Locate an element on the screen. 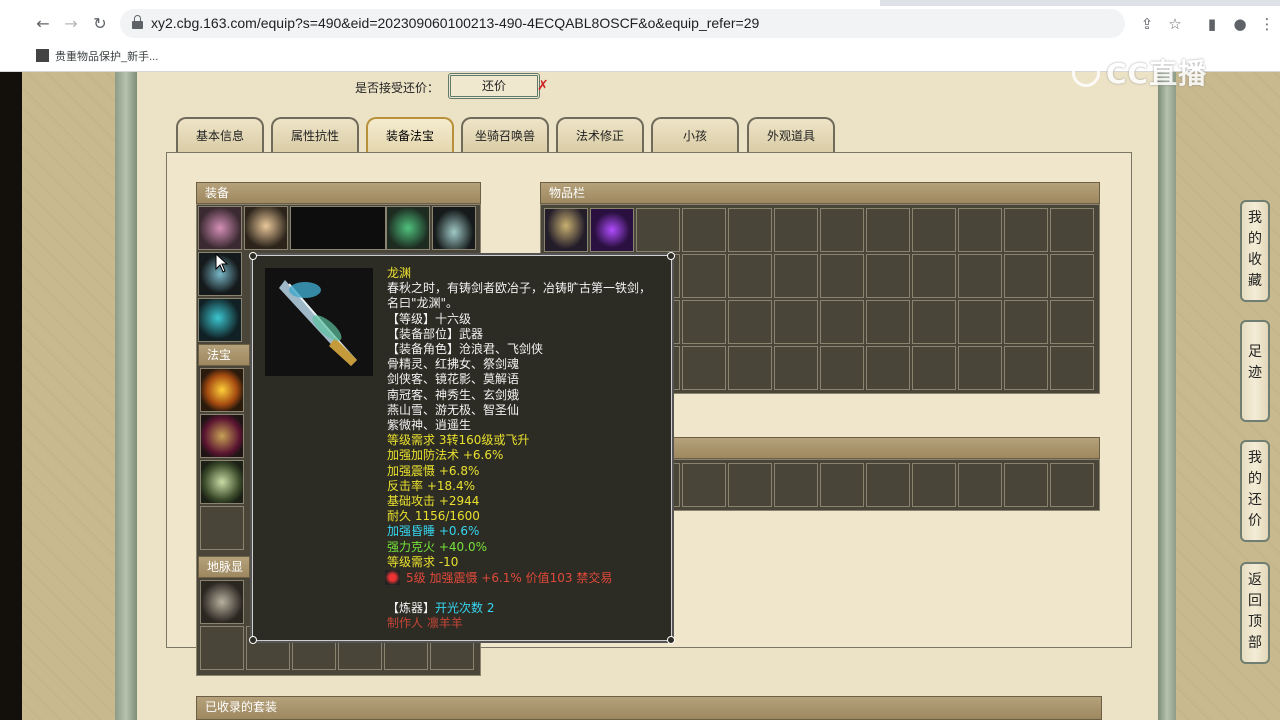  close-x-icon: ✗ is located at coordinates (543, 86).